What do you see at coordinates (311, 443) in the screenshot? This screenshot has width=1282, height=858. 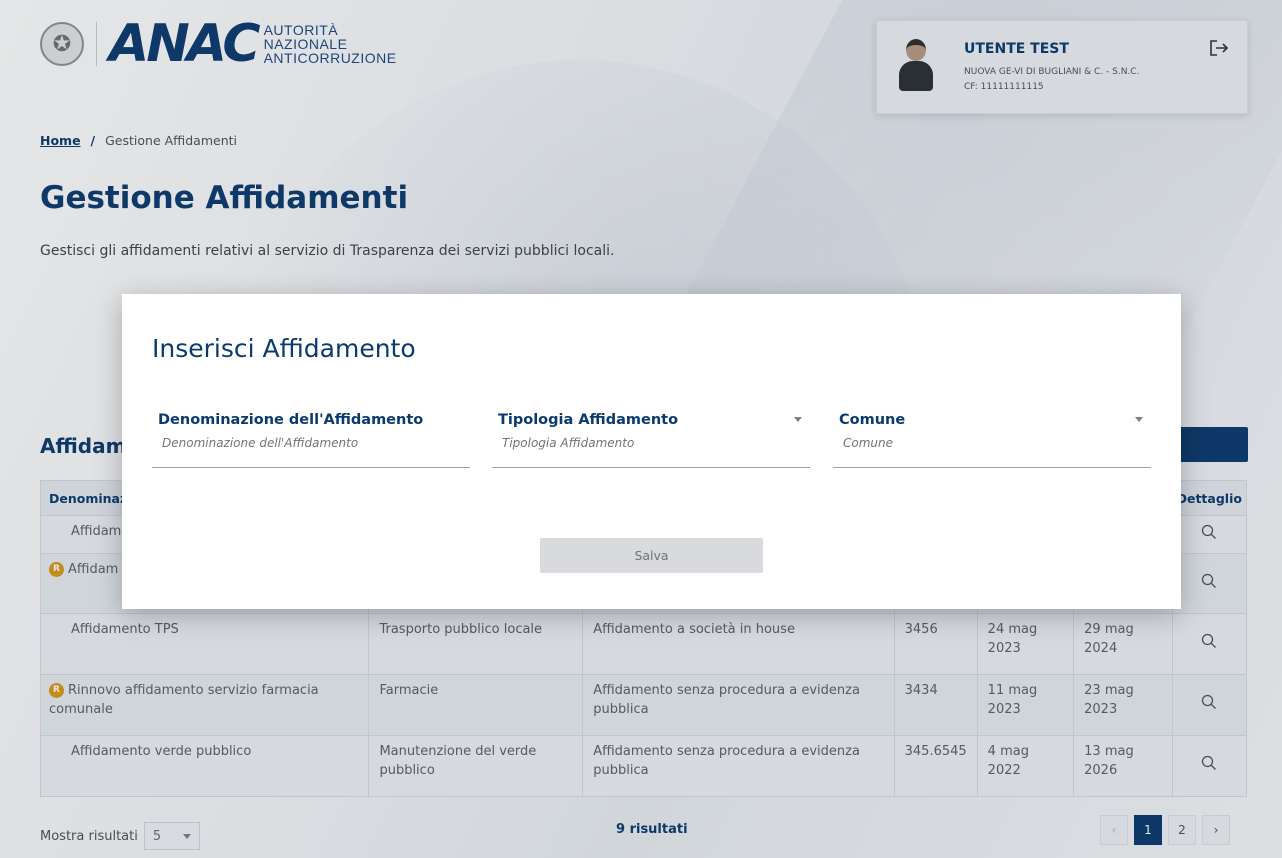 I see `denominazione-input: Denominazione dell'Affidamento` at bounding box center [311, 443].